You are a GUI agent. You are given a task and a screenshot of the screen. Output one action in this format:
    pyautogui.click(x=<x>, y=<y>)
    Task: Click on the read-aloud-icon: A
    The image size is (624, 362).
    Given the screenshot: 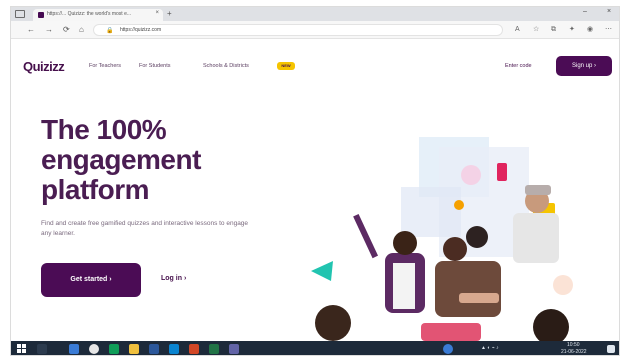 What is the action you would take?
    pyautogui.click(x=517, y=30)
    